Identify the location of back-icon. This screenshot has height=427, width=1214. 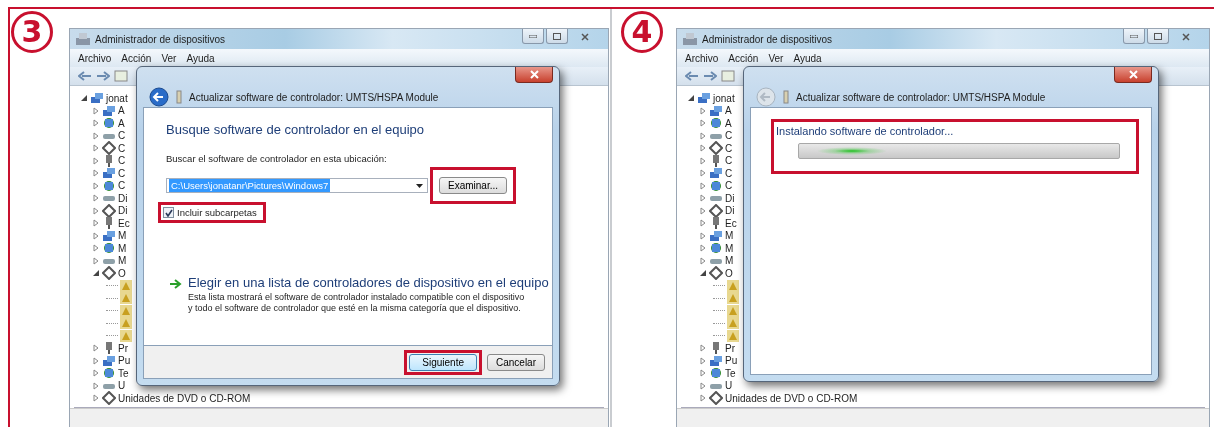
(85, 76).